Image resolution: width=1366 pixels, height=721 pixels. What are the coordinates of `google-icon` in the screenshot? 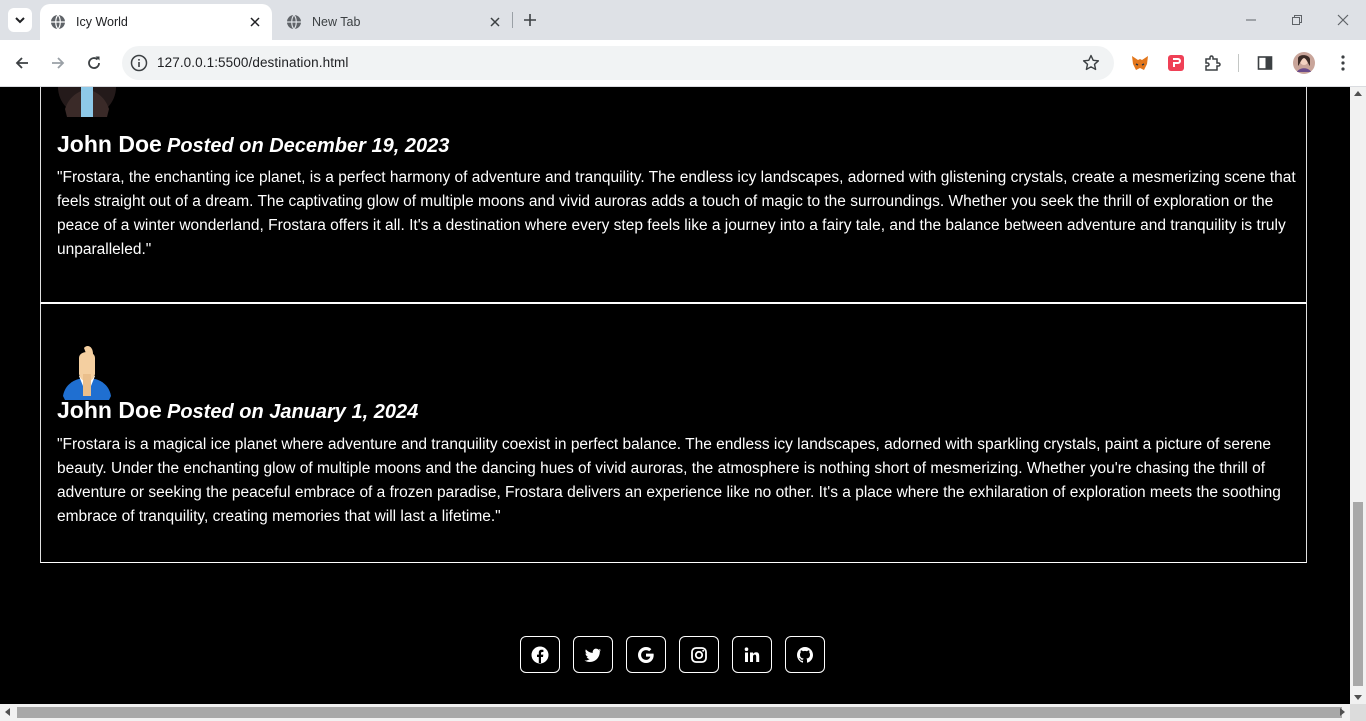 It's located at (646, 654).